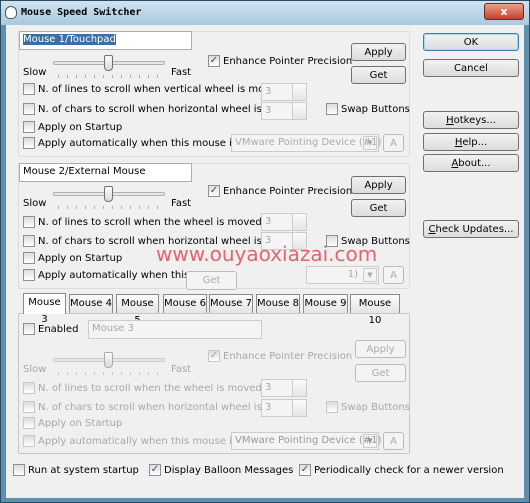 The height and width of the screenshot is (503, 530). What do you see at coordinates (265, 13) in the screenshot?
I see `title-bar: Mouse Speed Switcher x` at bounding box center [265, 13].